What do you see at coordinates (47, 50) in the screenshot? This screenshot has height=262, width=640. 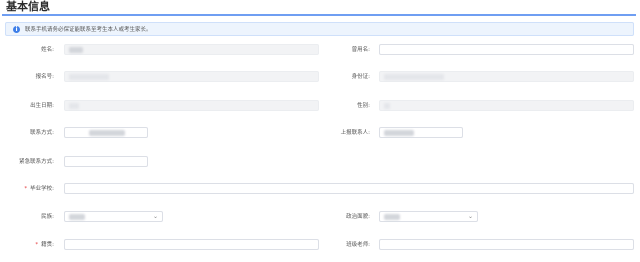 I see `name-label: 姓名:` at bounding box center [47, 50].